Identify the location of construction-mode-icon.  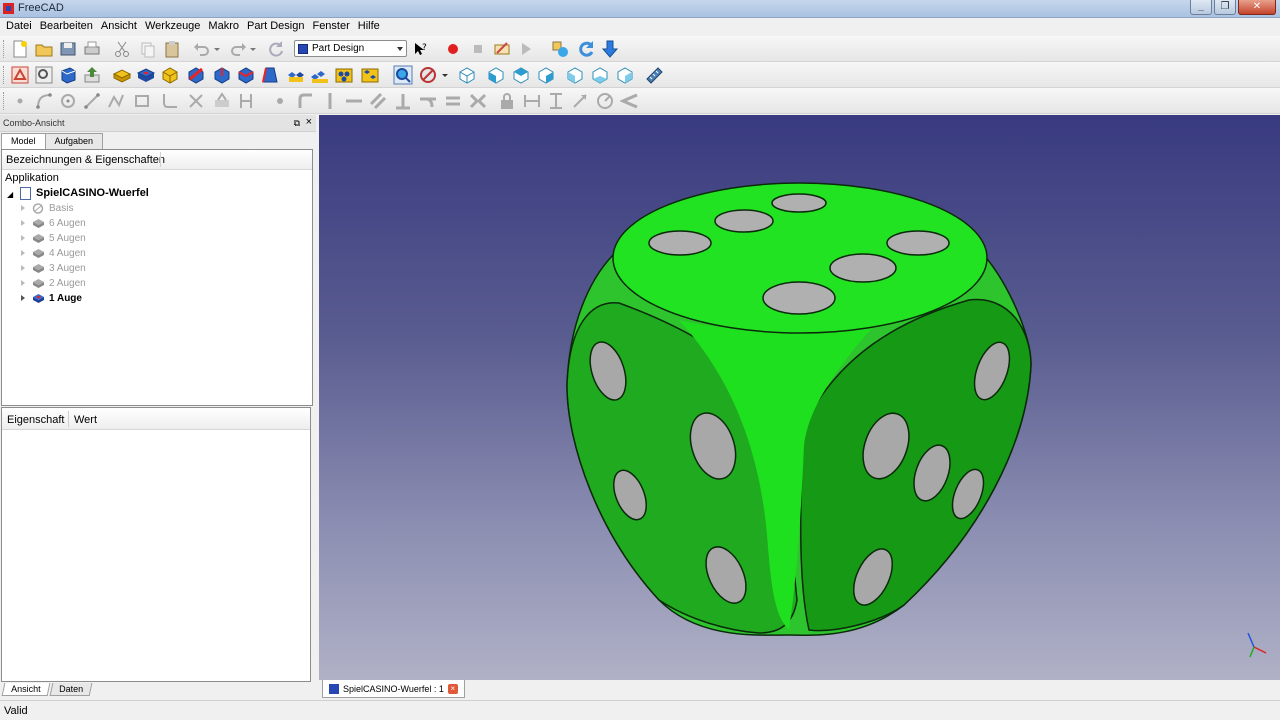
(246, 101).